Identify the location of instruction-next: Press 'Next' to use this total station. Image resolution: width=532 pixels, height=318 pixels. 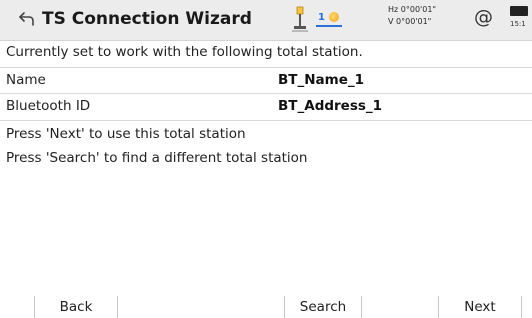
(126, 134).